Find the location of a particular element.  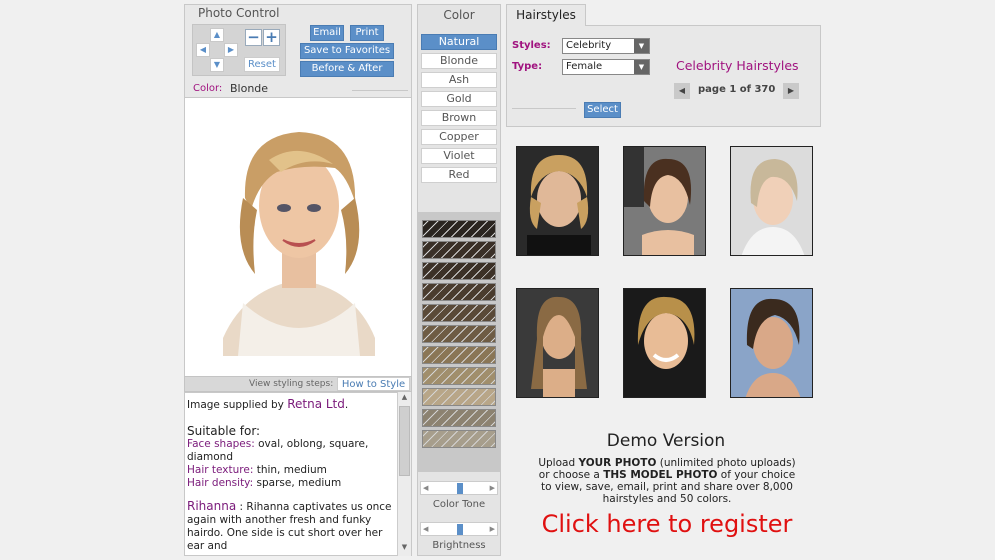

save-favorites-button: Save to Favorites is located at coordinates (347, 51).